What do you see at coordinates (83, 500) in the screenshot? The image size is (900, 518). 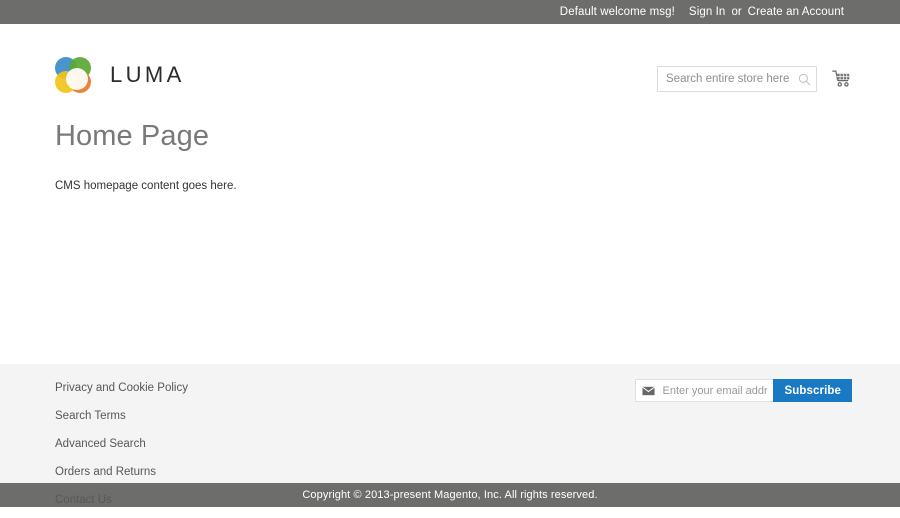 I see `footer-link-contact-us: Contact Us` at bounding box center [83, 500].